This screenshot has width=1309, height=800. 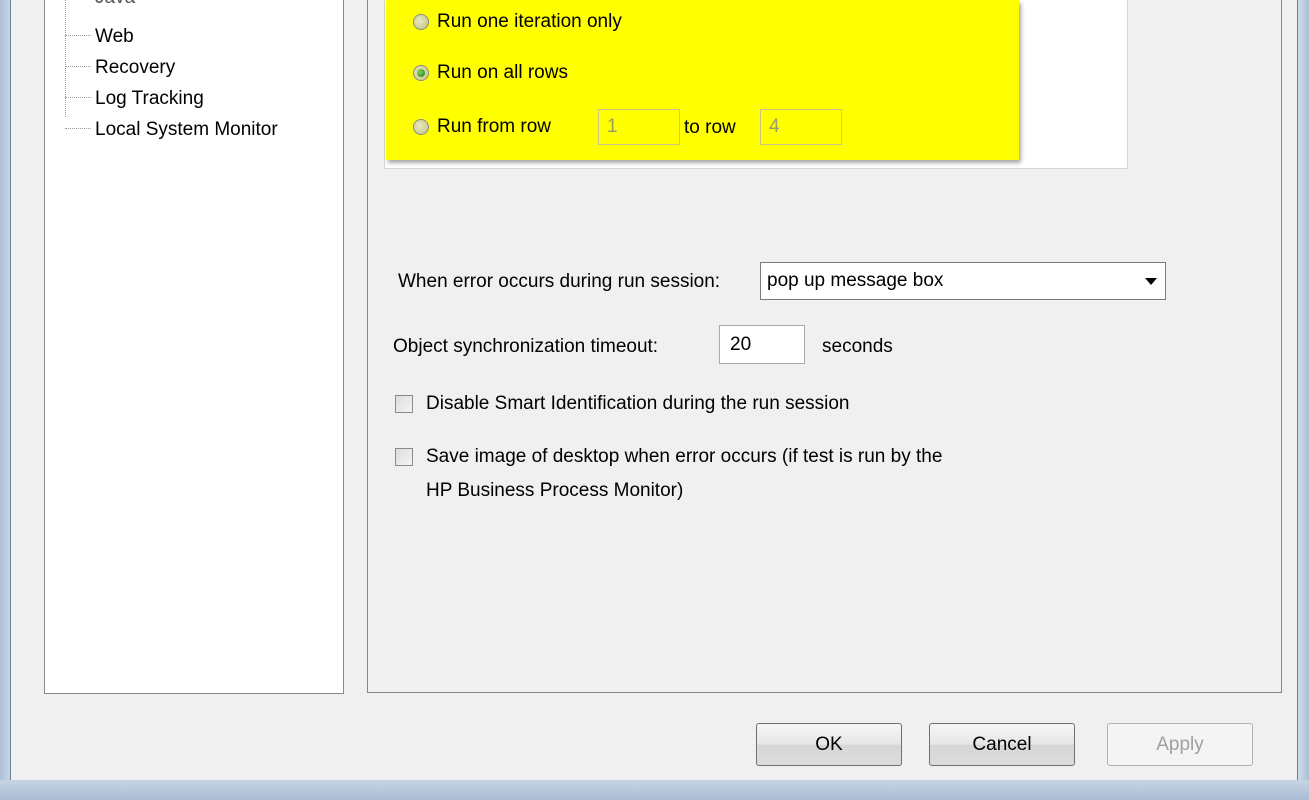 I want to click on error-handling-value: pop up message box, so click(x=855, y=280).